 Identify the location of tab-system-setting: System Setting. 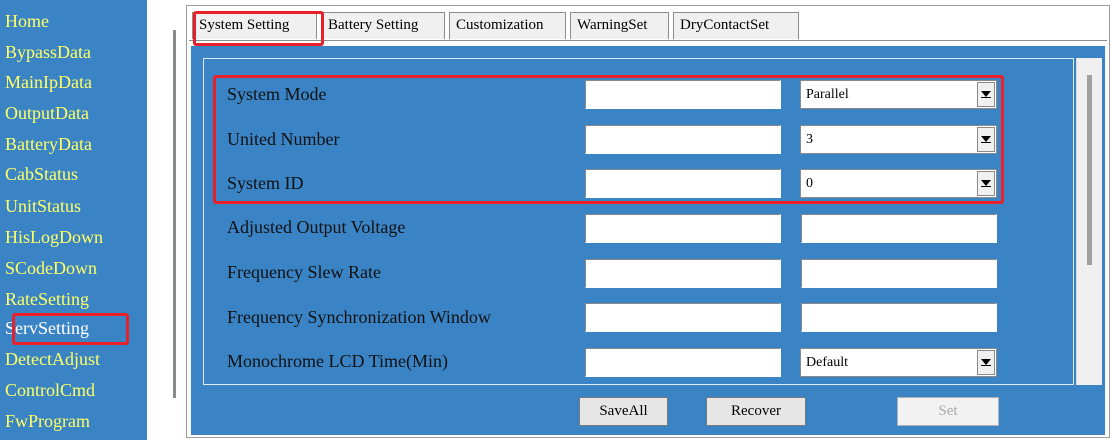
(254, 25).